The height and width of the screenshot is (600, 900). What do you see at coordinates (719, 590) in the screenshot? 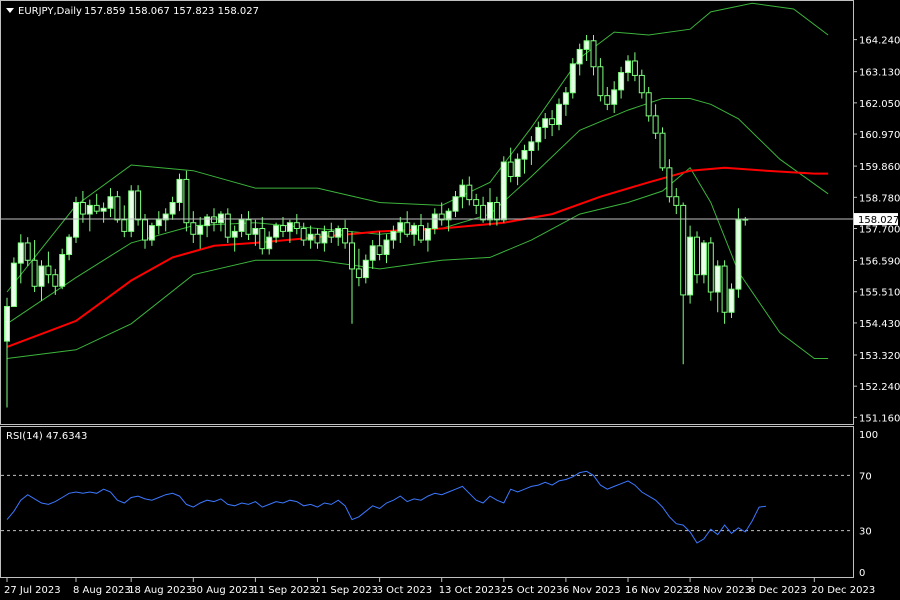
I see `date-tick-label: 28 Nov 2023` at bounding box center [719, 590].